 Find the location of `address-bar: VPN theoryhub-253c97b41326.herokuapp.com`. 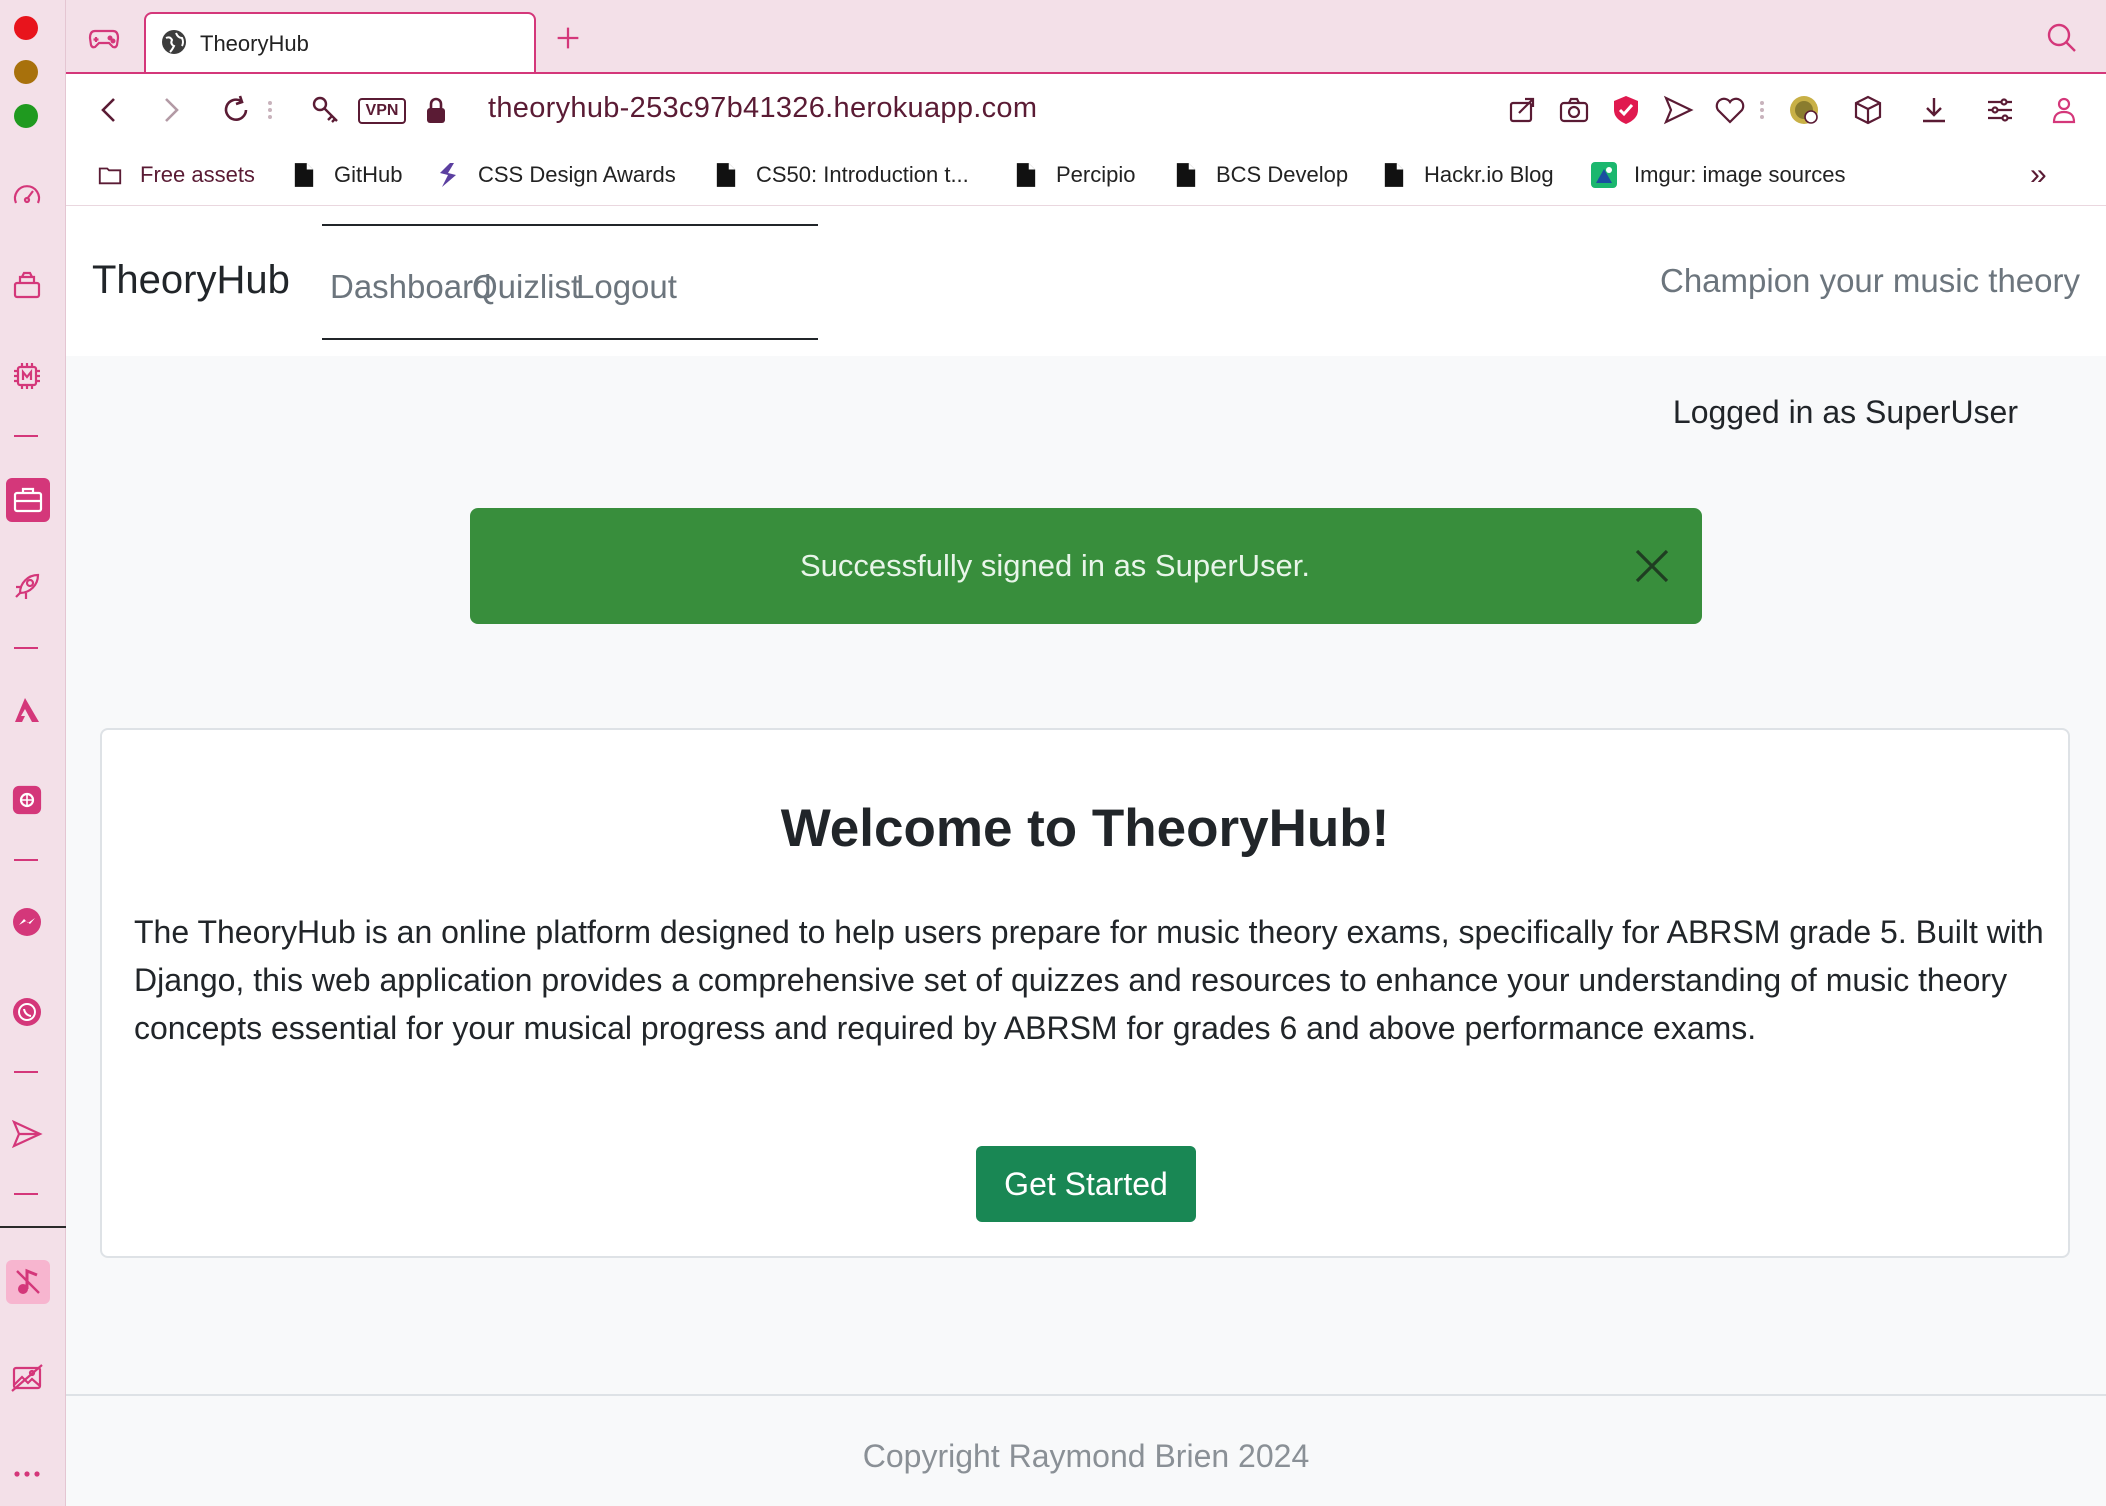

address-bar: VPN theoryhub-253c97b41326.herokuapp.com is located at coordinates (1086, 108).